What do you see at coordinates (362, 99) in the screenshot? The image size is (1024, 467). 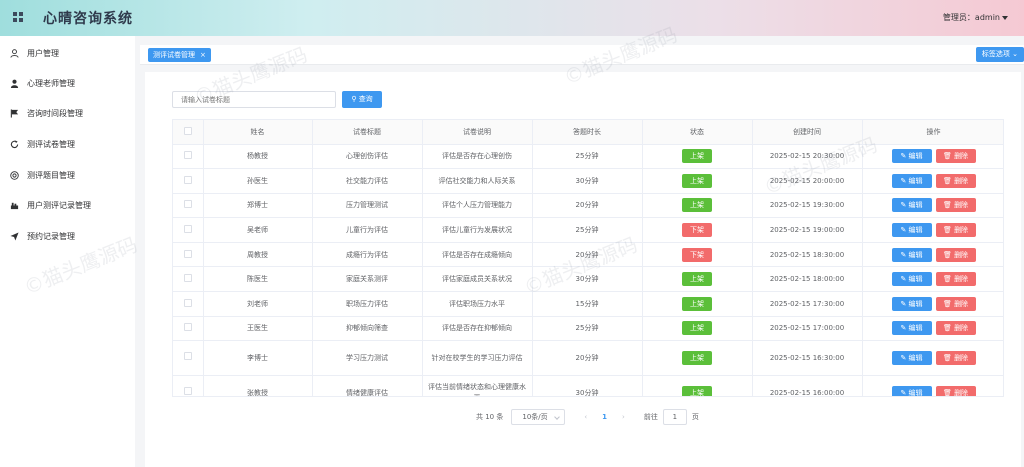 I see `search-button: ⚲ 查询` at bounding box center [362, 99].